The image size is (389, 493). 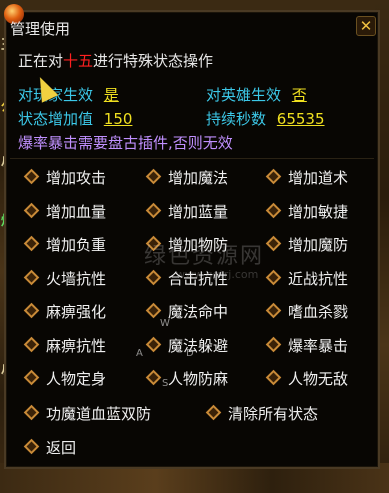 I want to click on back-button: 返回, so click(x=50, y=448).